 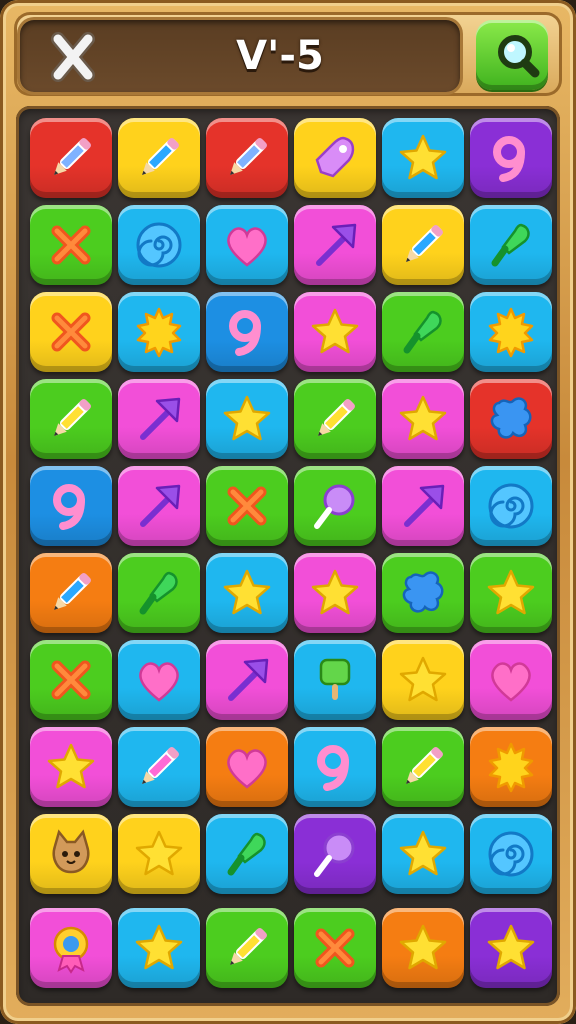 What do you see at coordinates (280, 56) in the screenshot?
I see `level-title: V'-5` at bounding box center [280, 56].